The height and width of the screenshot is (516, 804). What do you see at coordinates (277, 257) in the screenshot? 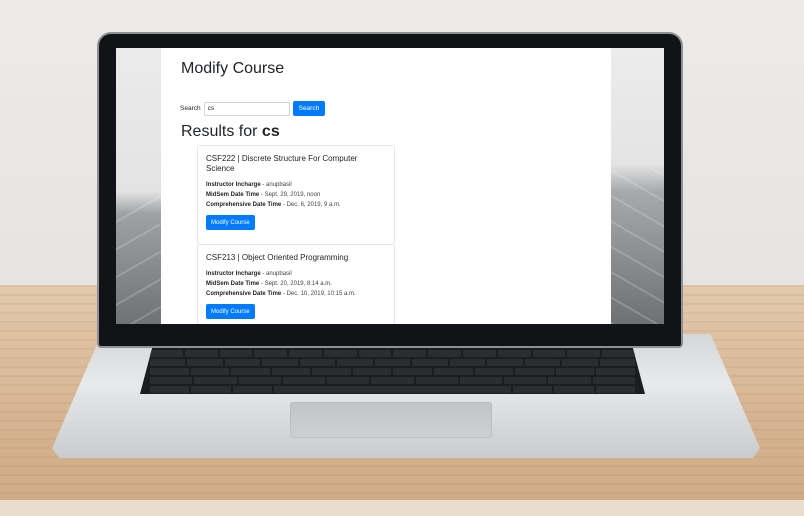
I see `course-title: CSF213 | Object Oriented Programming` at bounding box center [277, 257].